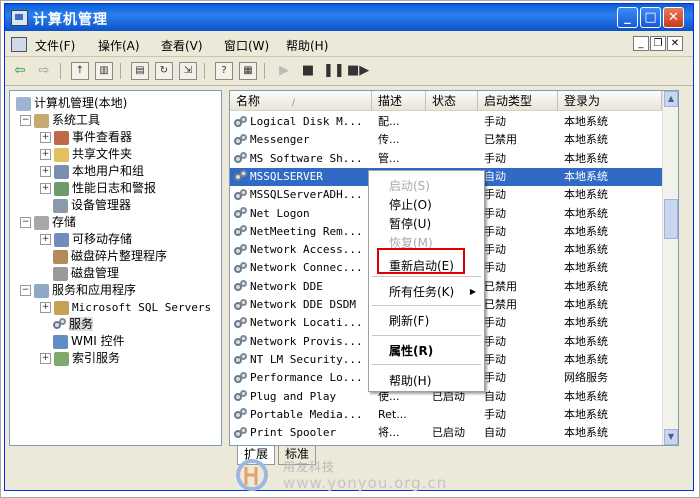 The height and width of the screenshot is (498, 700). I want to click on context-menu-item-help: 帮助(H), so click(426, 381).